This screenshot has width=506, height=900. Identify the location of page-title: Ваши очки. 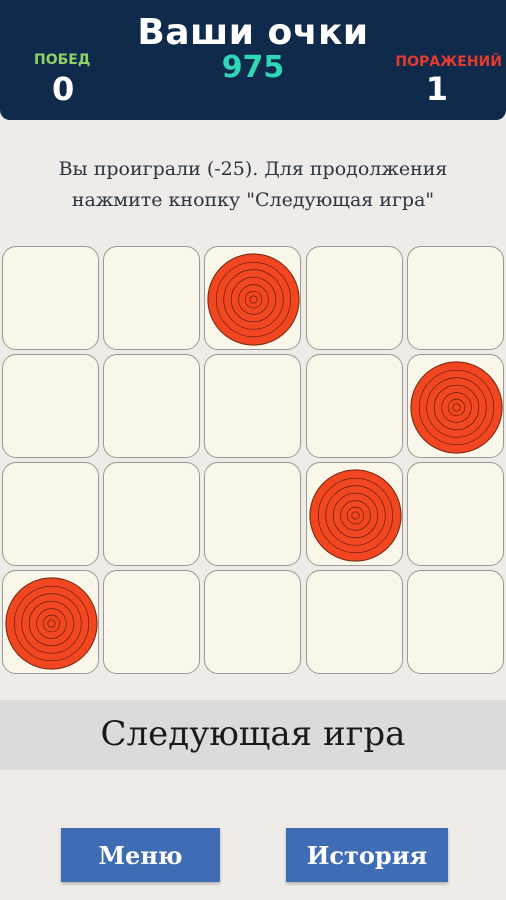
(253, 32).